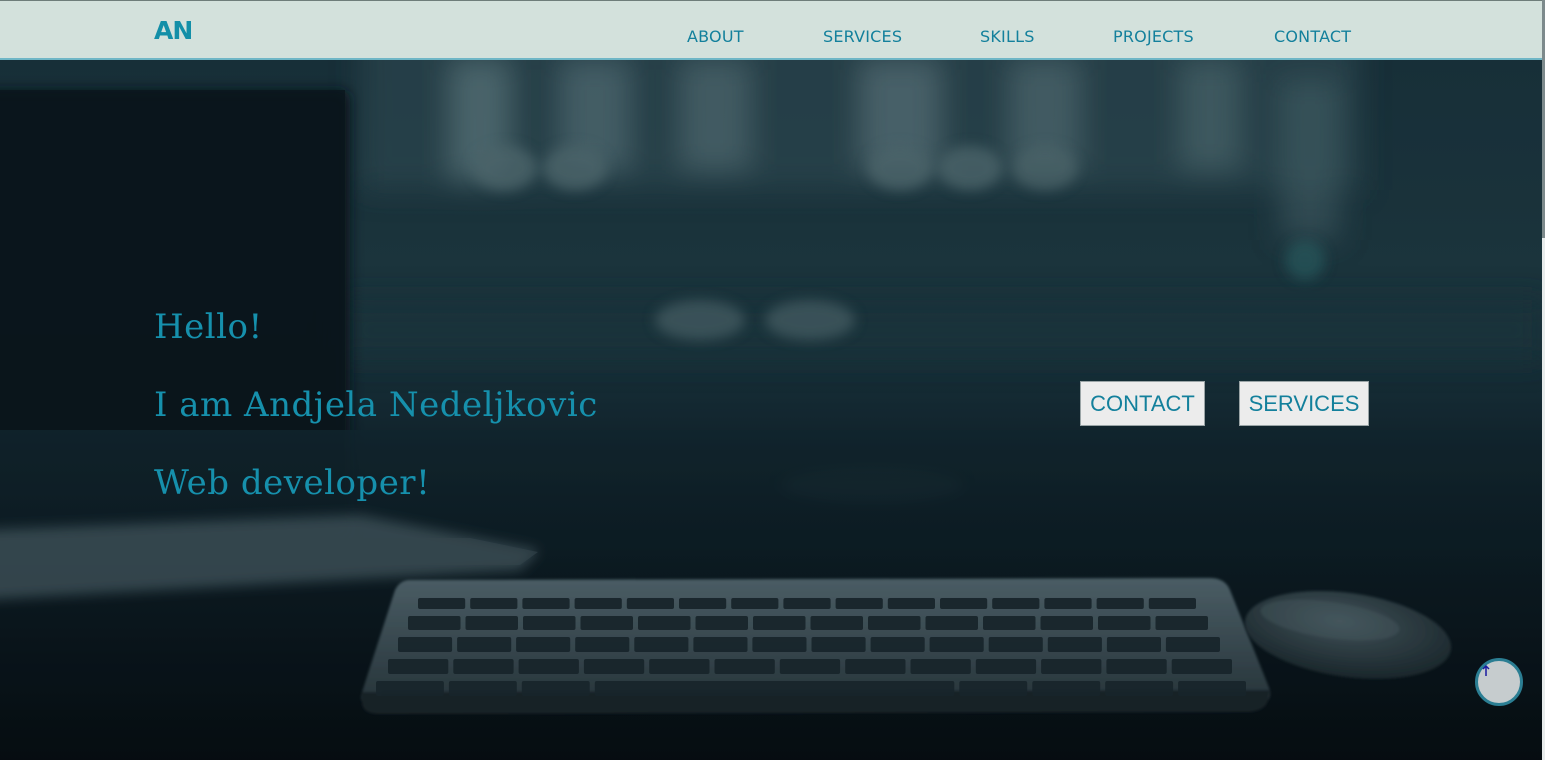 This screenshot has width=1545, height=760. Describe the element at coordinates (1499, 682) in the screenshot. I see `back-to-top-button` at that location.